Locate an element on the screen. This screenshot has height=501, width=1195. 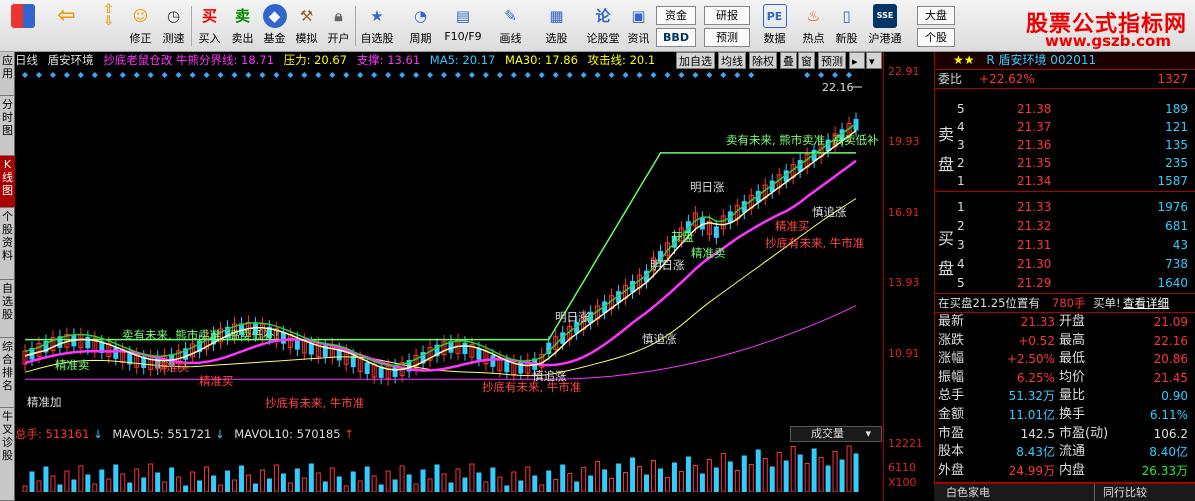
back-button: ⇦ is located at coordinates (66, 27).